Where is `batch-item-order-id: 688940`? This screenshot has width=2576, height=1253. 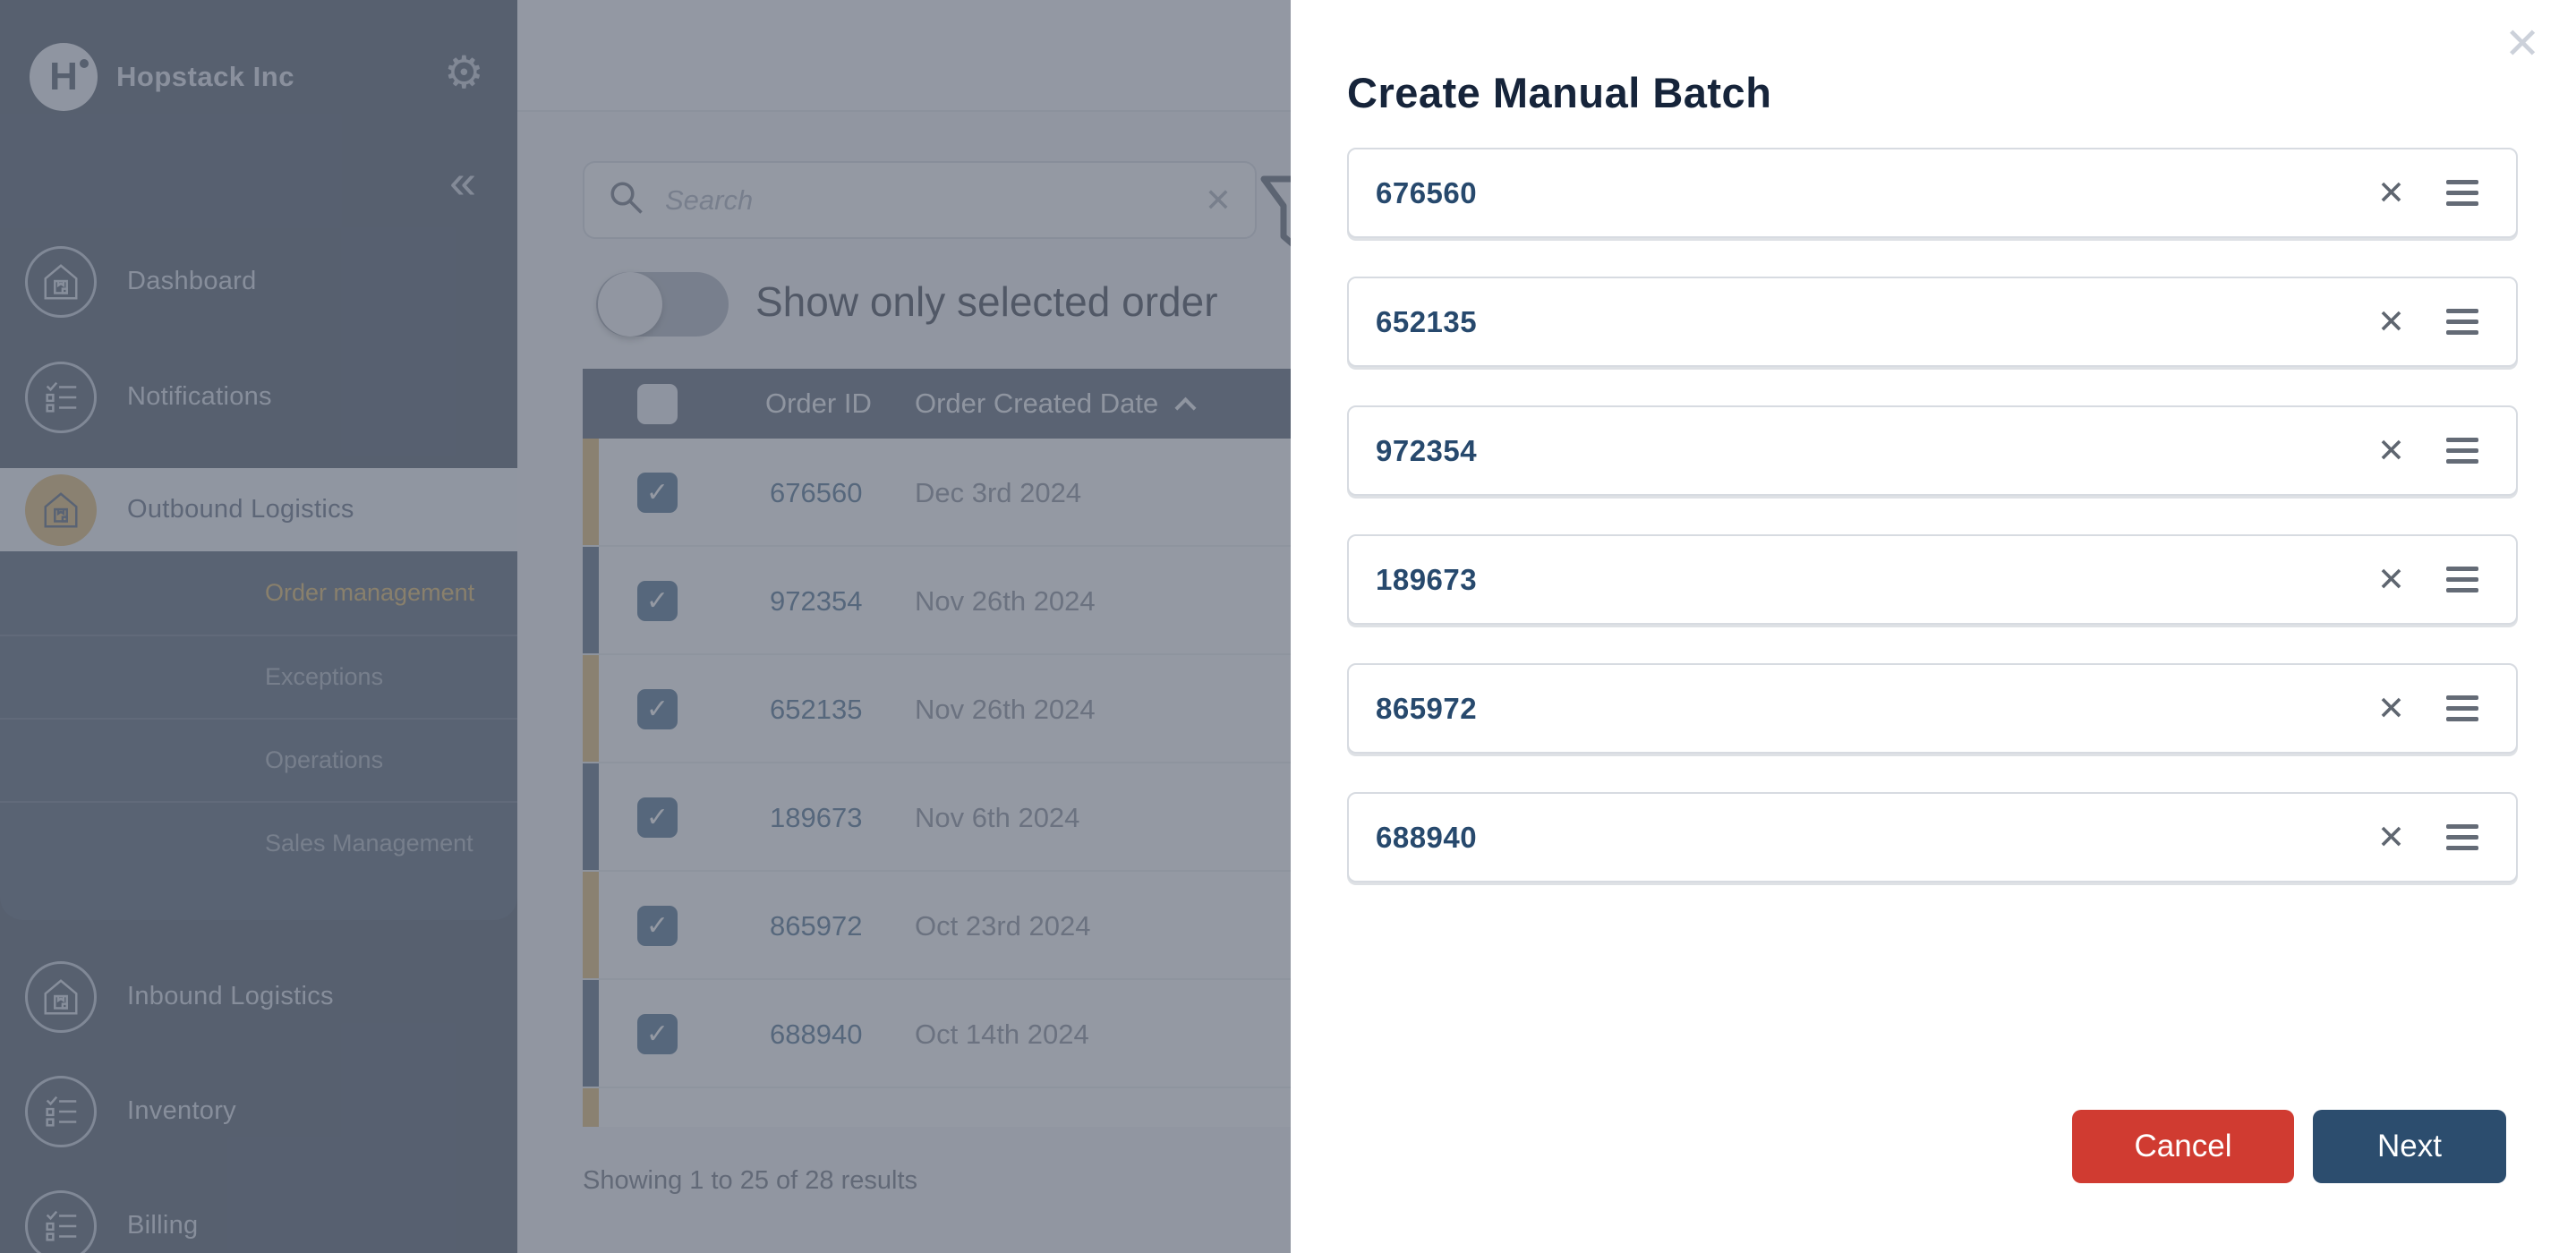
batch-item-order-id: 688940 is located at coordinates (1427, 837).